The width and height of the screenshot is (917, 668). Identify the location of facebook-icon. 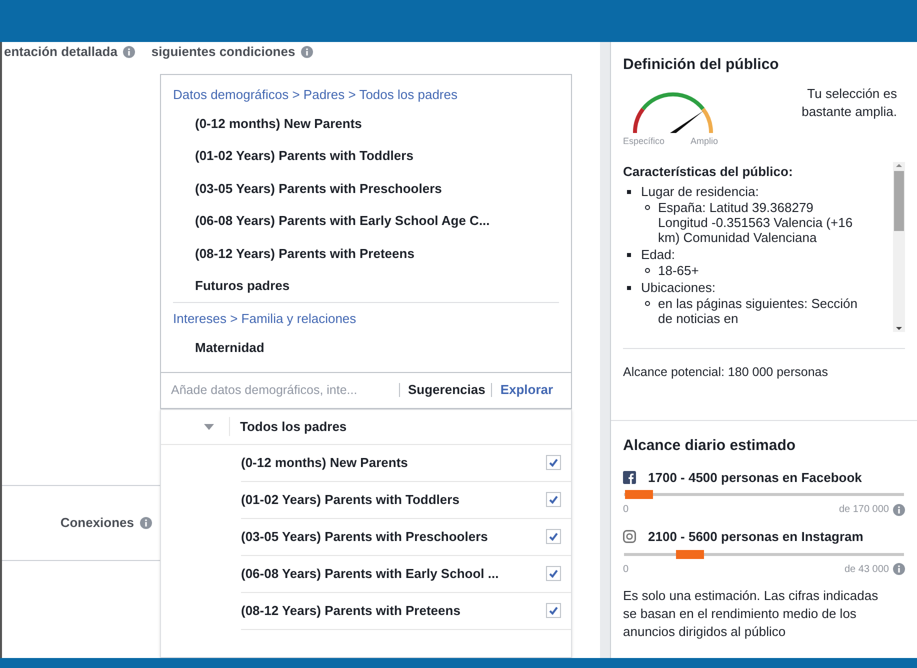
(629, 477).